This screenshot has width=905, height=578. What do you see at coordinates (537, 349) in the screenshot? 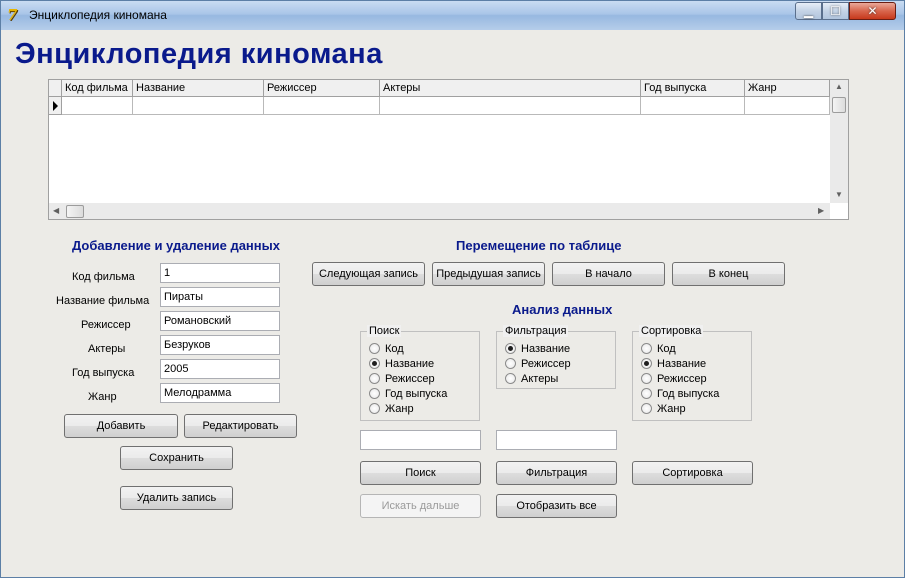
I see `filter-option-title: Название` at bounding box center [537, 349].